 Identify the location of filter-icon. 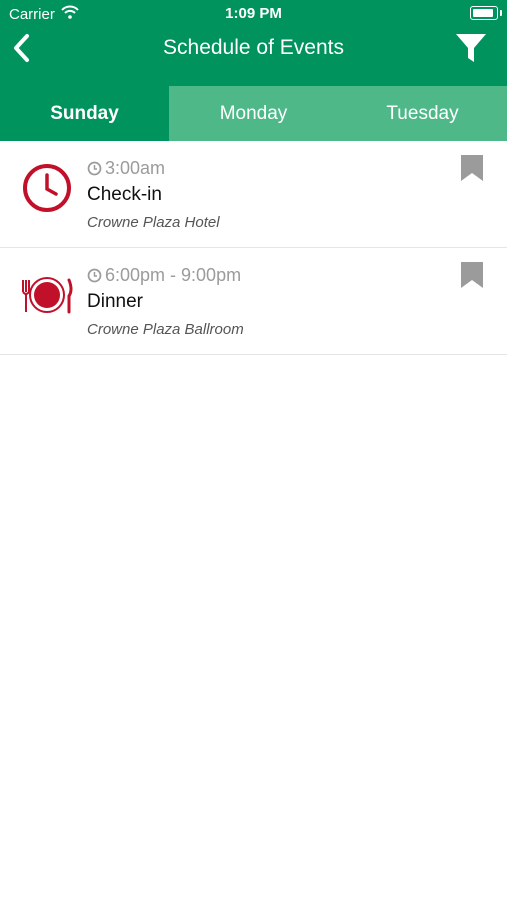
(471, 48).